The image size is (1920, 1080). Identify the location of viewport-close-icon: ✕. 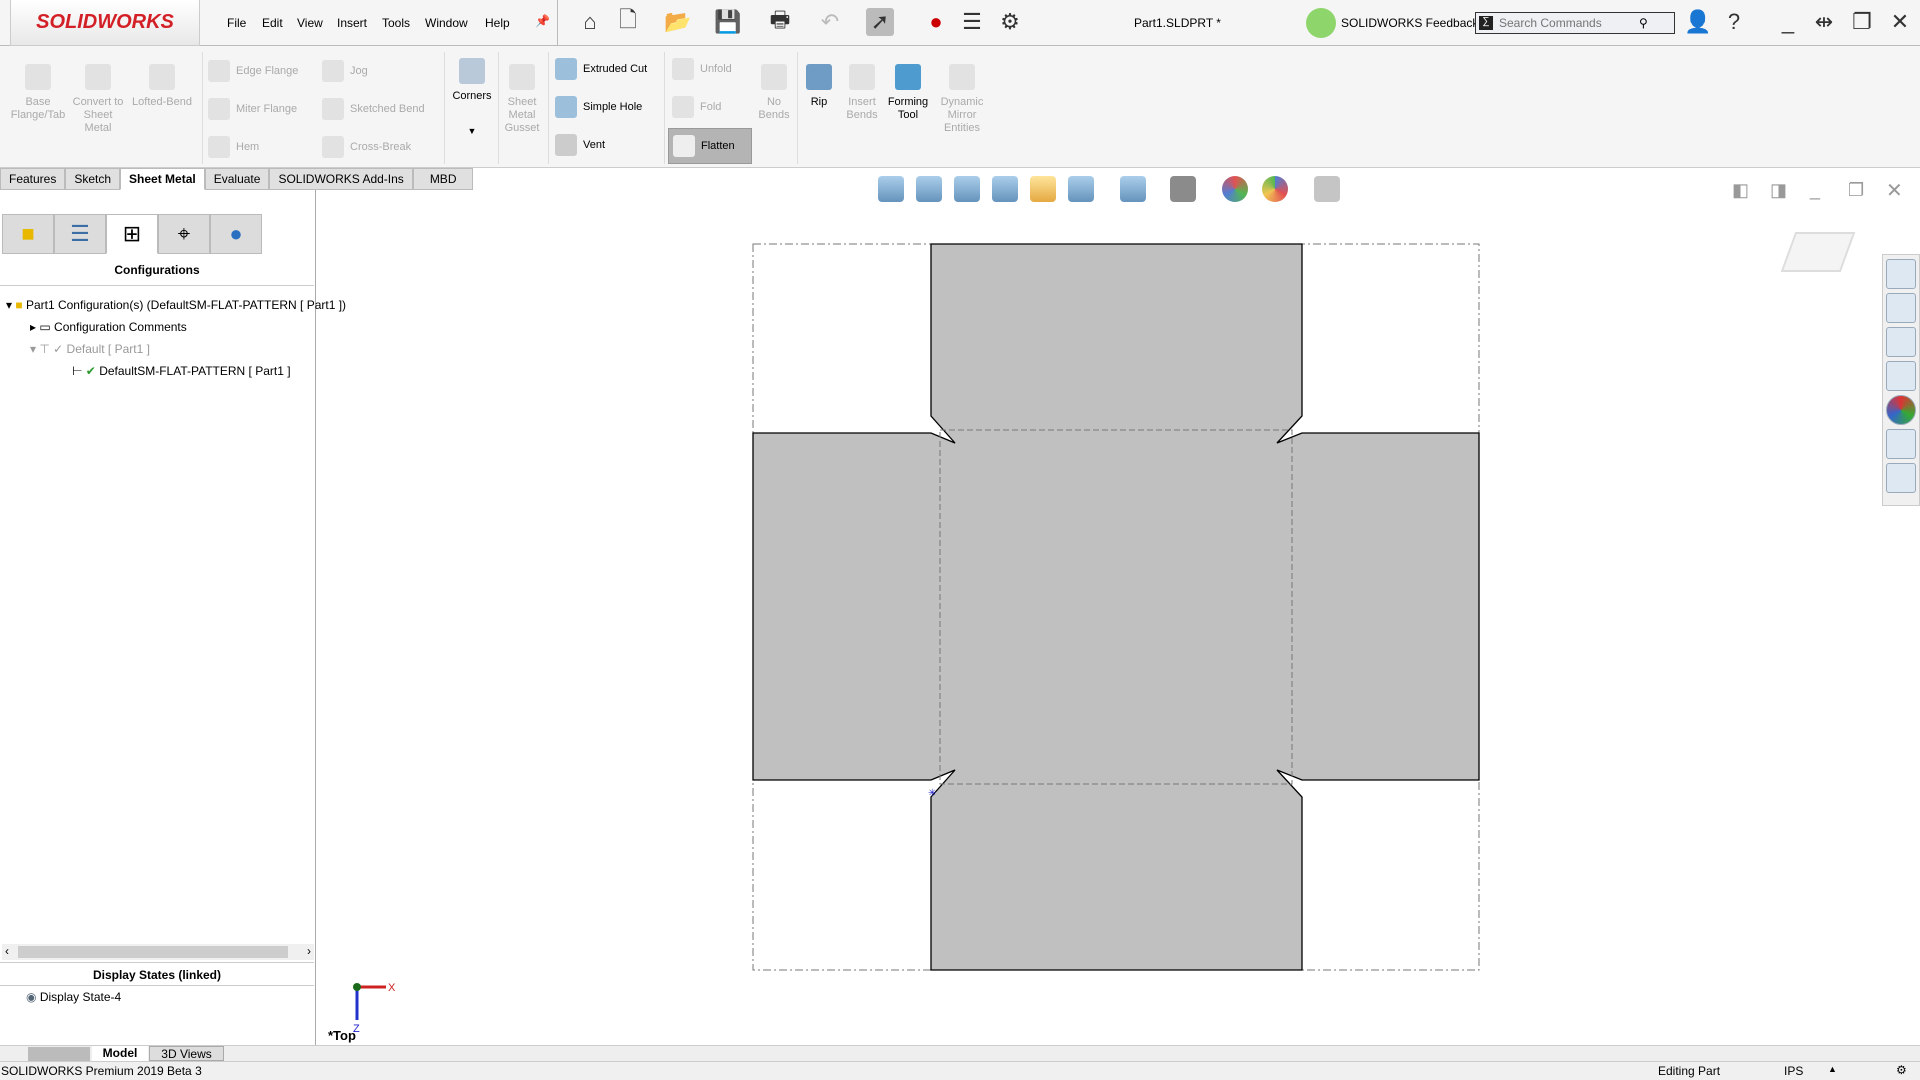
(1894, 190).